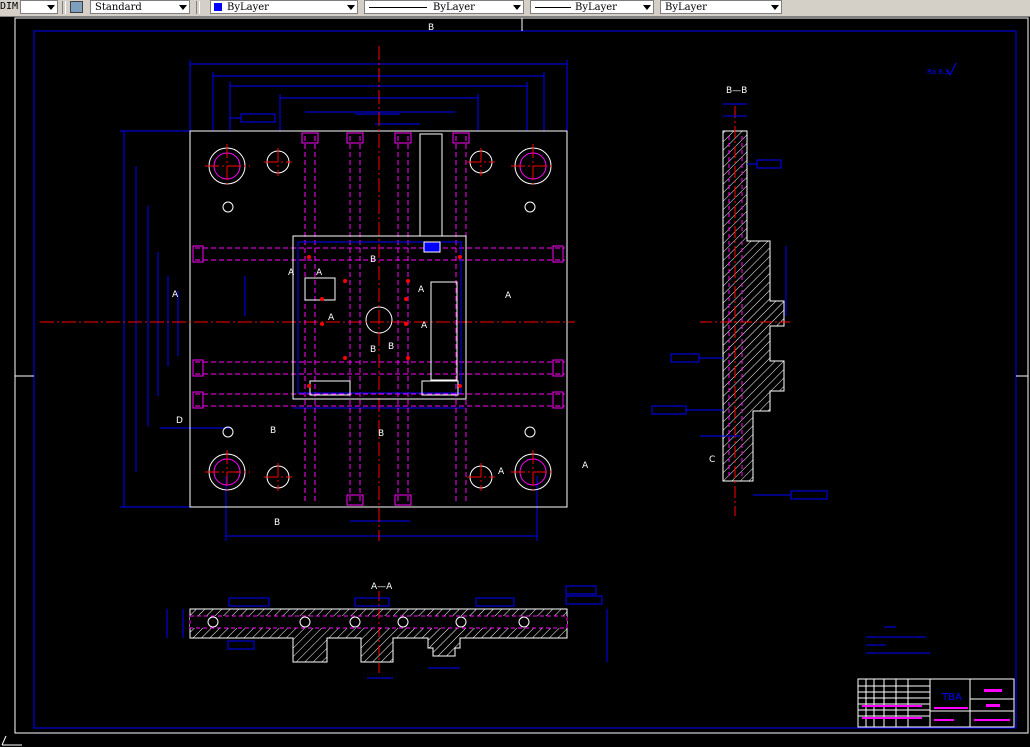  What do you see at coordinates (284, 7) in the screenshot?
I see `color-combo: ByLayer` at bounding box center [284, 7].